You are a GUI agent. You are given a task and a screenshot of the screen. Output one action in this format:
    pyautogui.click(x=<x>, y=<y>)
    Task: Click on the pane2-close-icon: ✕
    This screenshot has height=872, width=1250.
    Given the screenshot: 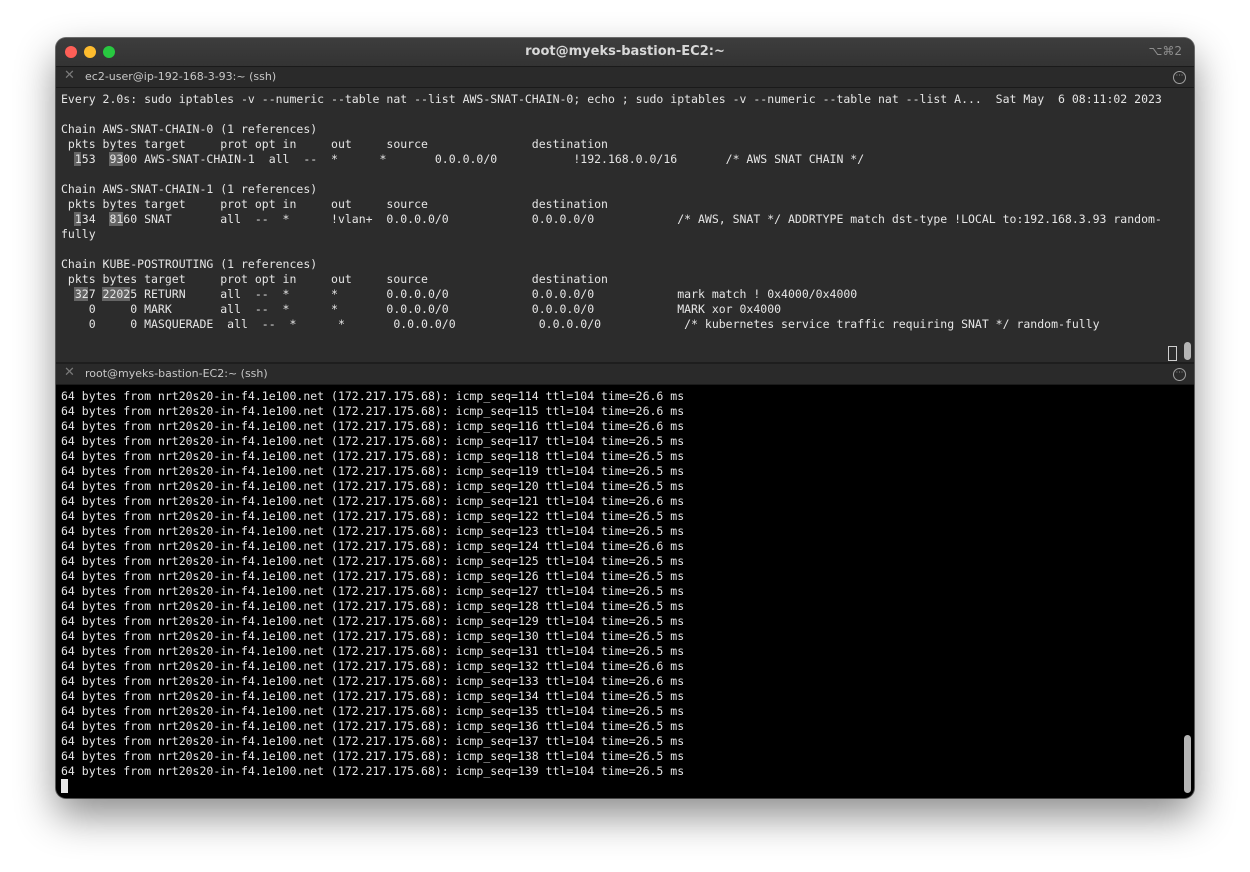 What is the action you would take?
    pyautogui.click(x=69, y=372)
    